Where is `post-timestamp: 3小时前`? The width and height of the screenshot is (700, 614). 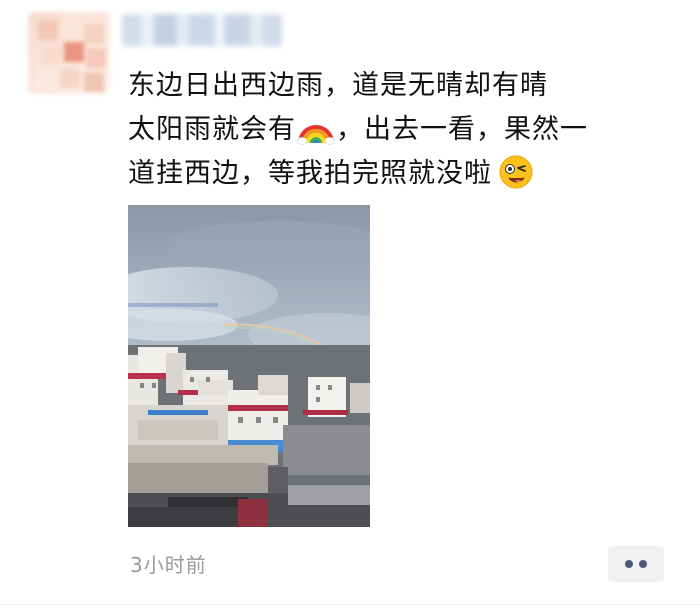 post-timestamp: 3小时前 is located at coordinates (168, 565).